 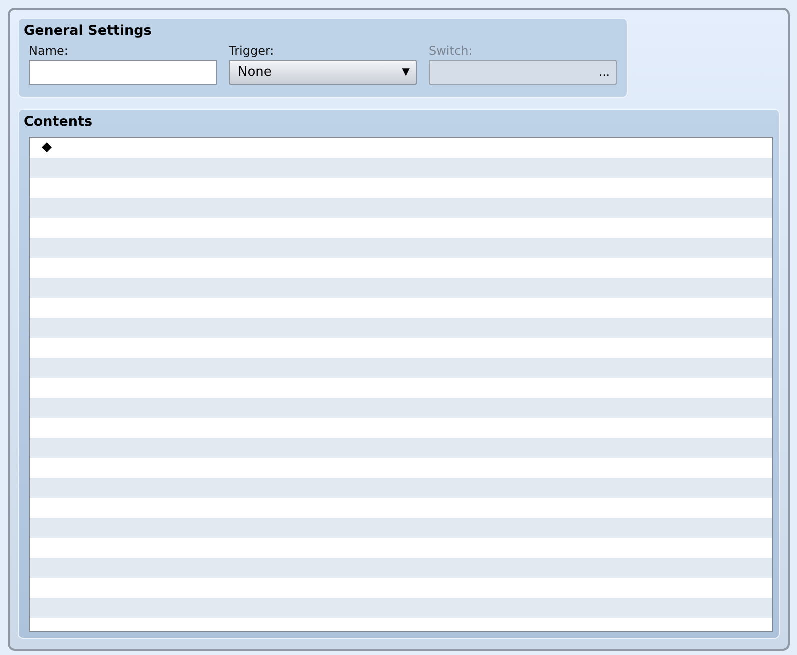 I want to click on panel-title: General Settings, so click(x=88, y=32).